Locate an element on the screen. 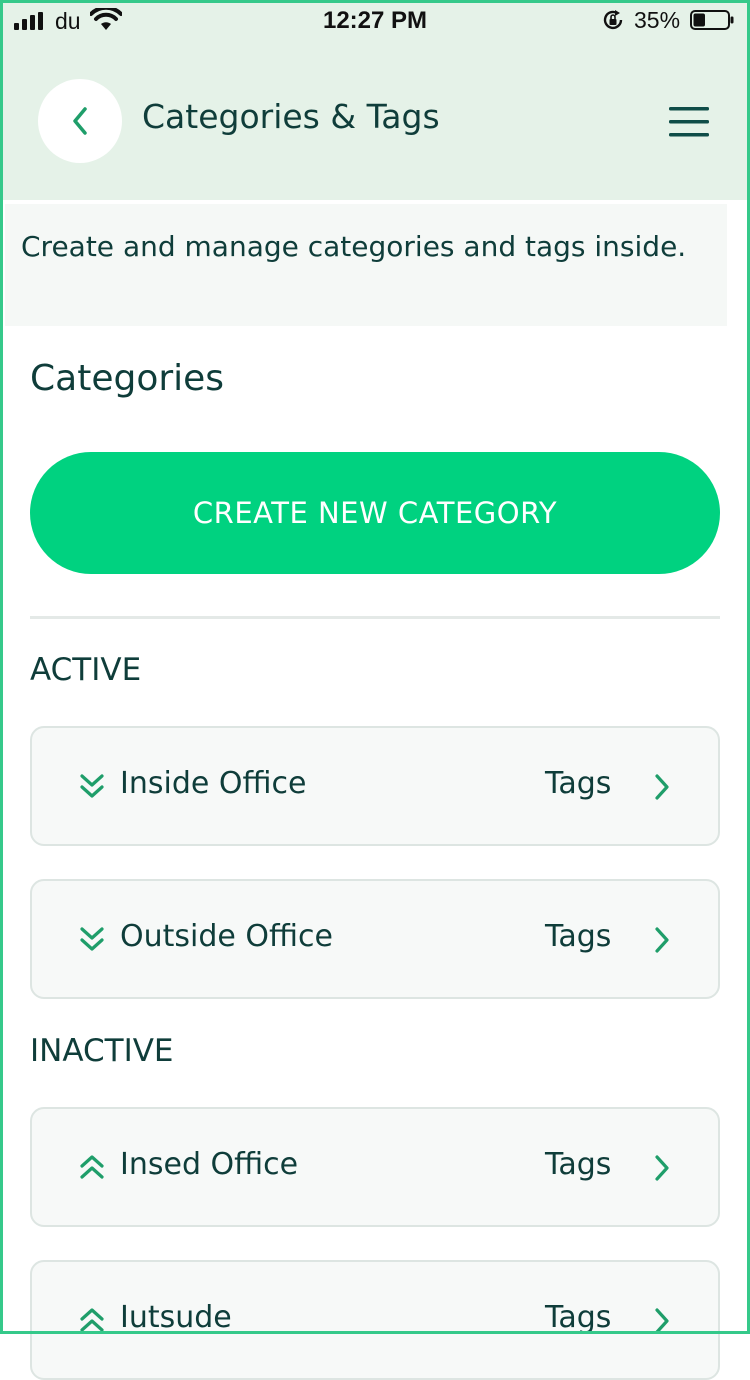  category-row-iutsude: Iutsude Tags is located at coordinates (375, 1320).